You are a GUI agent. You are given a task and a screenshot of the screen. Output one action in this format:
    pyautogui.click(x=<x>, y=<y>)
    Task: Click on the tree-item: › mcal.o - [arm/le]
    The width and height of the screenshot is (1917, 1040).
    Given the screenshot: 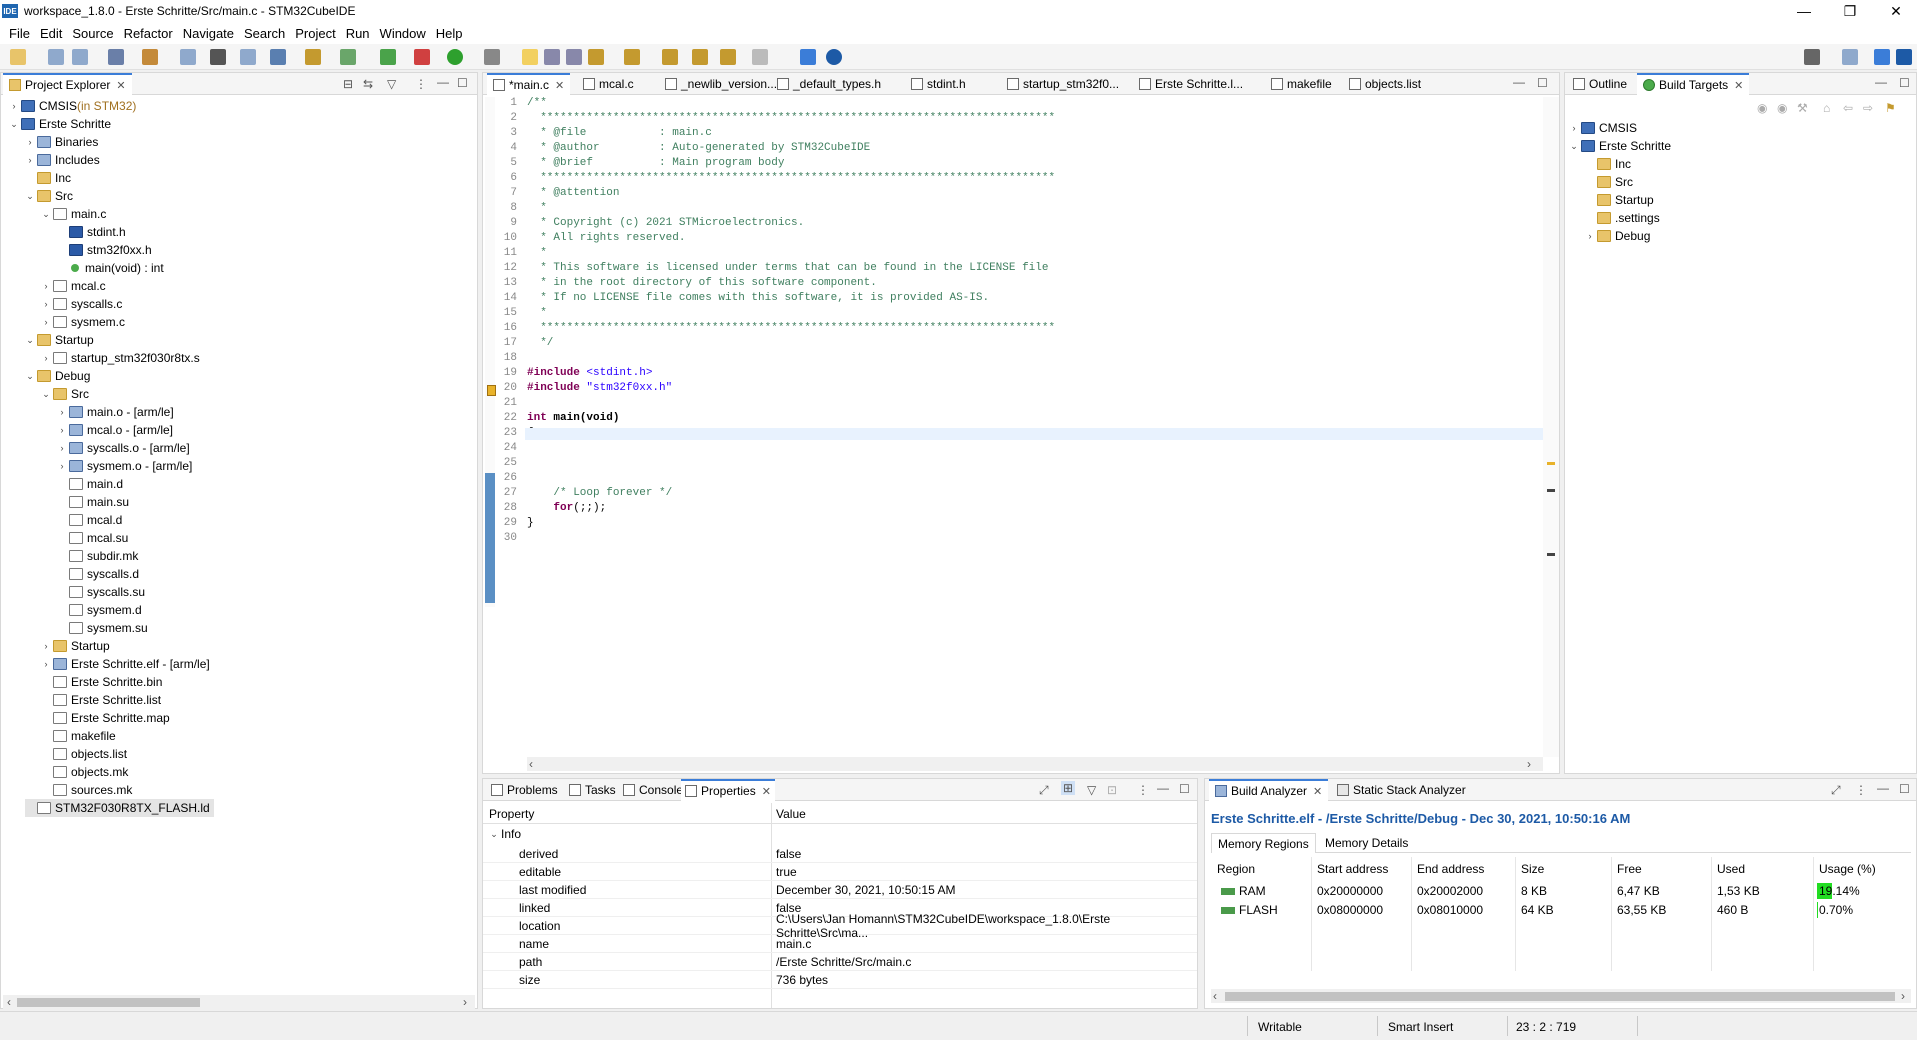 What is the action you would take?
    pyautogui.click(x=115, y=430)
    